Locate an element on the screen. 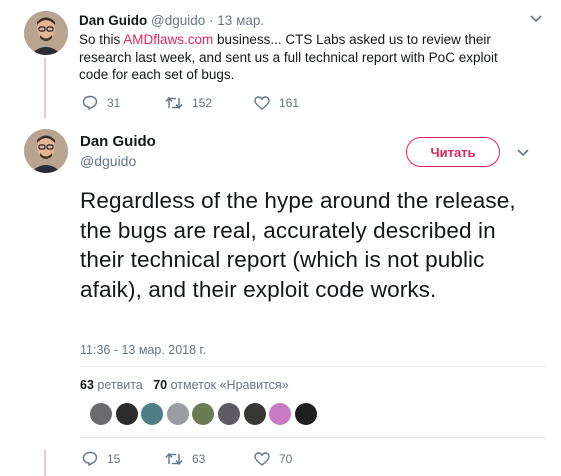 This screenshot has width=561, height=476. tweet-stats: 63 ретвита 70 отметок «Нравится» is located at coordinates (184, 385).